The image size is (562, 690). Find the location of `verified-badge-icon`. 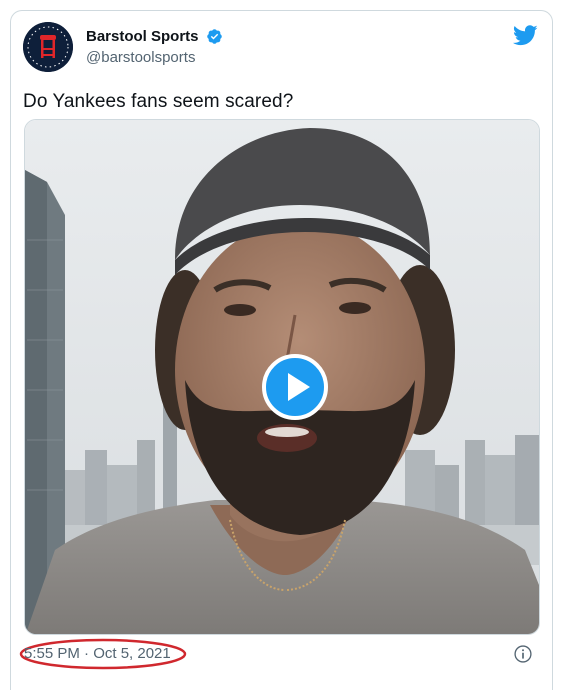

verified-badge-icon is located at coordinates (214, 37).